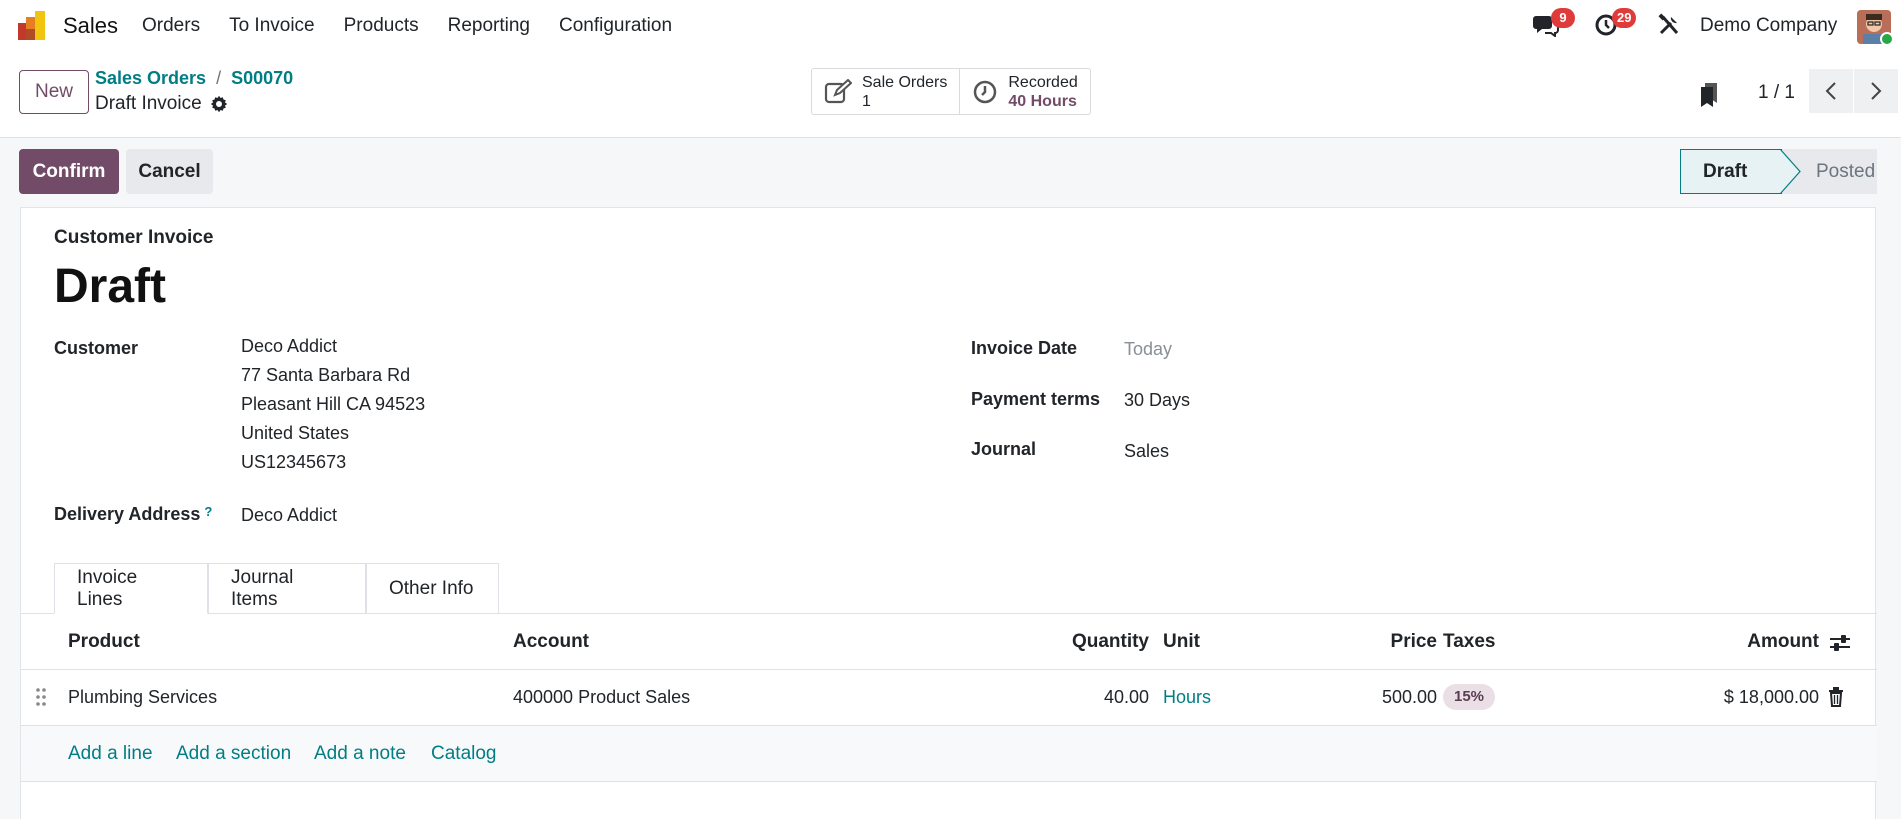 This screenshot has height=819, width=1901. I want to click on column-price: Price, so click(1414, 642).